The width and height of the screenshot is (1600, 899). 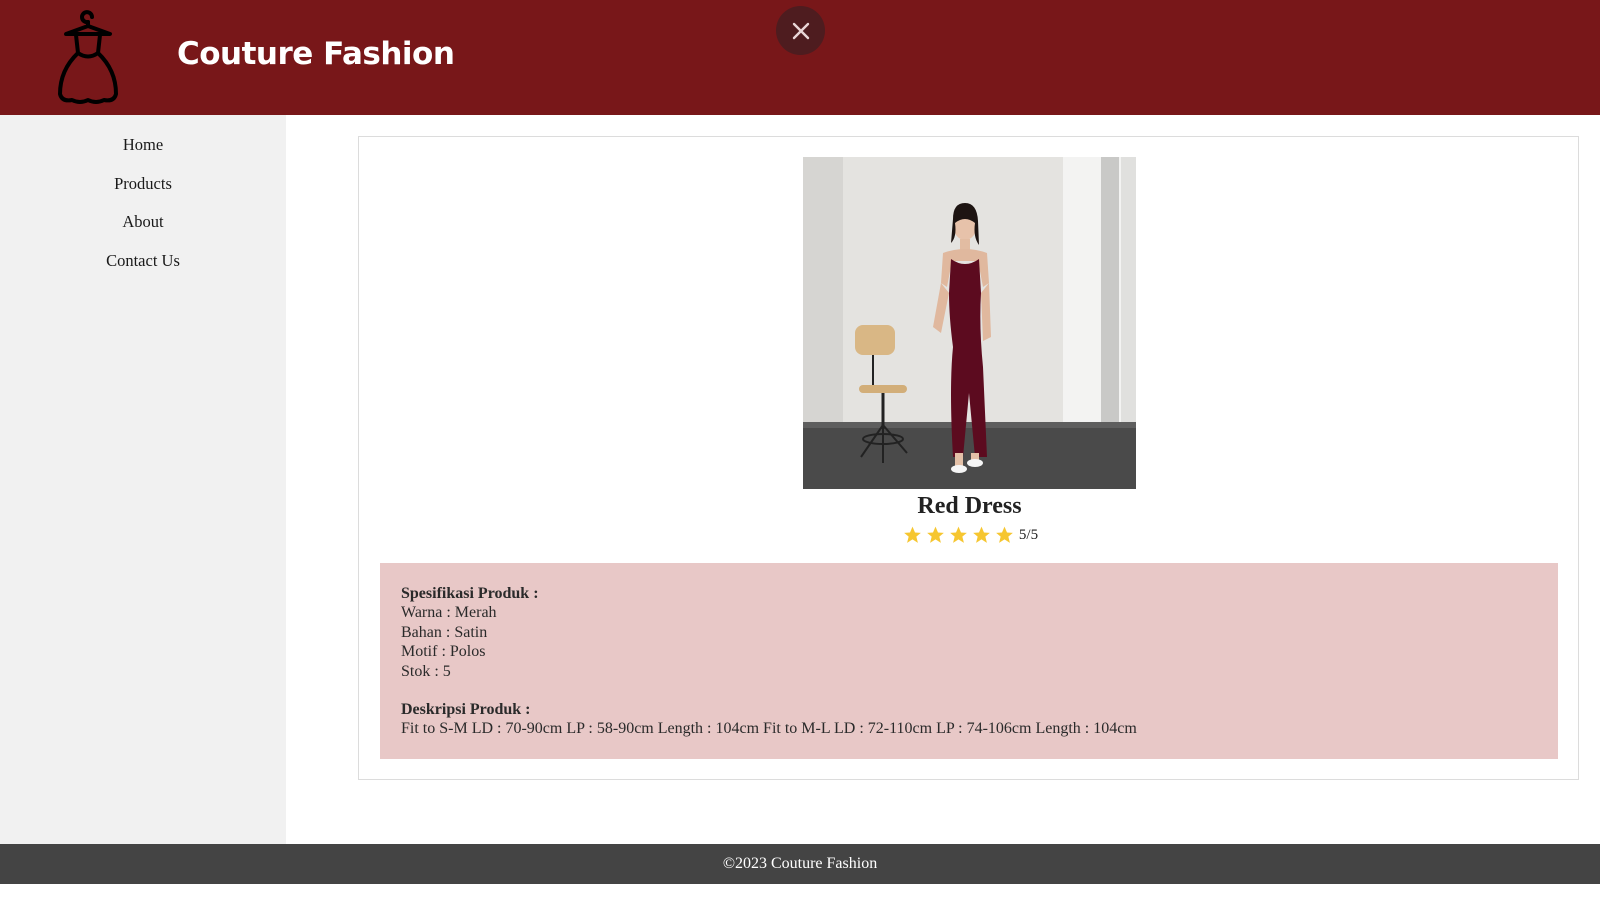 What do you see at coordinates (449, 613) in the screenshot?
I see `spec-line-color: Warna : Merah` at bounding box center [449, 613].